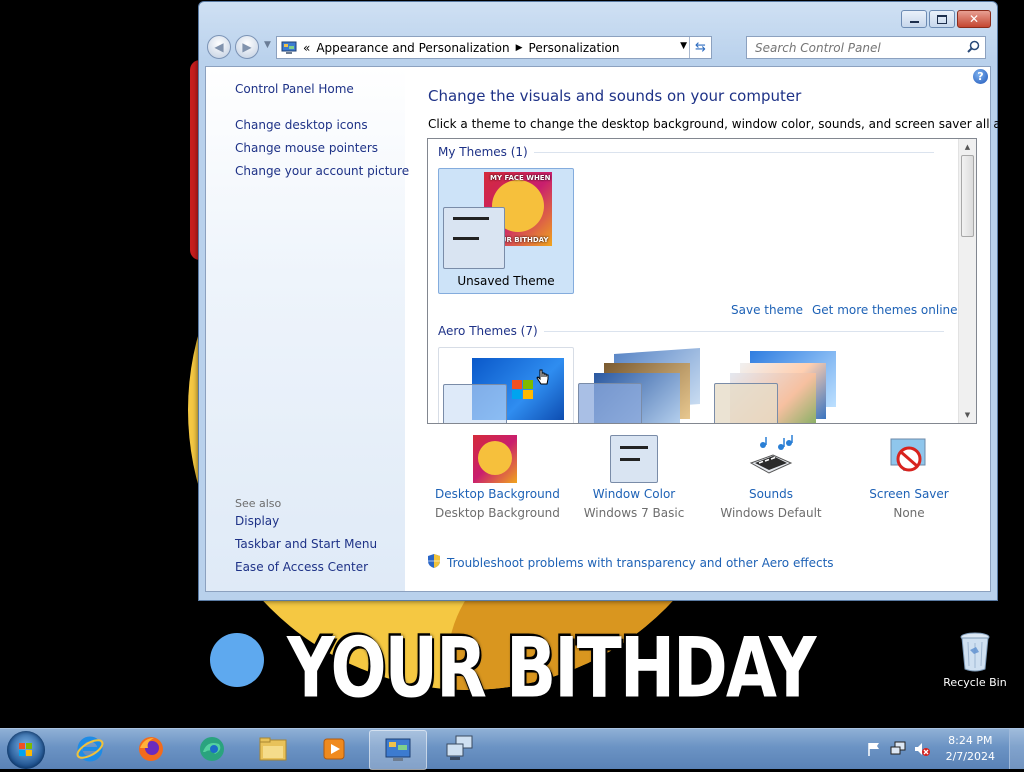 Image resolution: width=1024 pixels, height=772 pixels. What do you see at coordinates (885, 310) in the screenshot?
I see `get-more-themes-link: Get more themes online` at bounding box center [885, 310].